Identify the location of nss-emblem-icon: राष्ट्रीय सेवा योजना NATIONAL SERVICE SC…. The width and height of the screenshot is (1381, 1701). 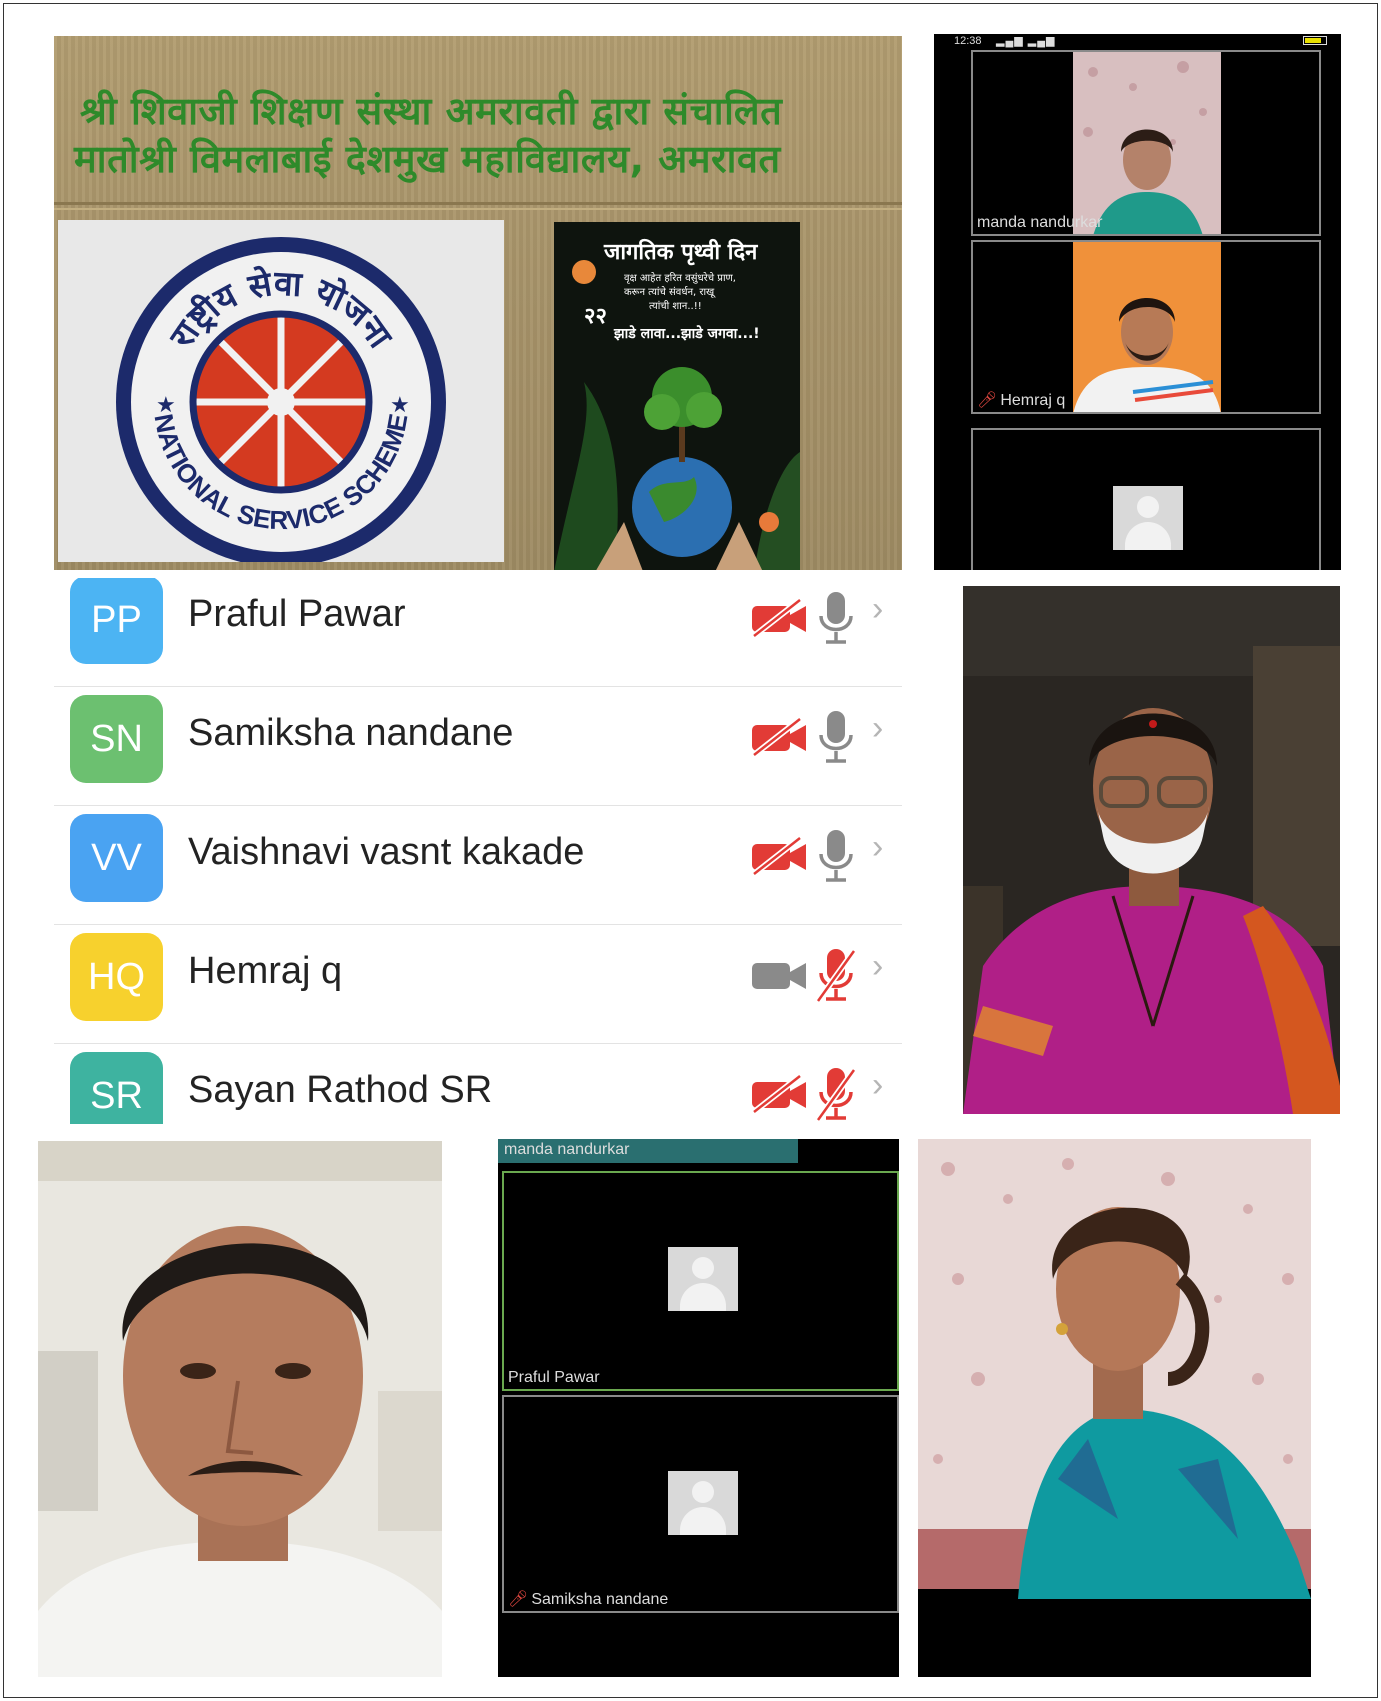
(281, 399).